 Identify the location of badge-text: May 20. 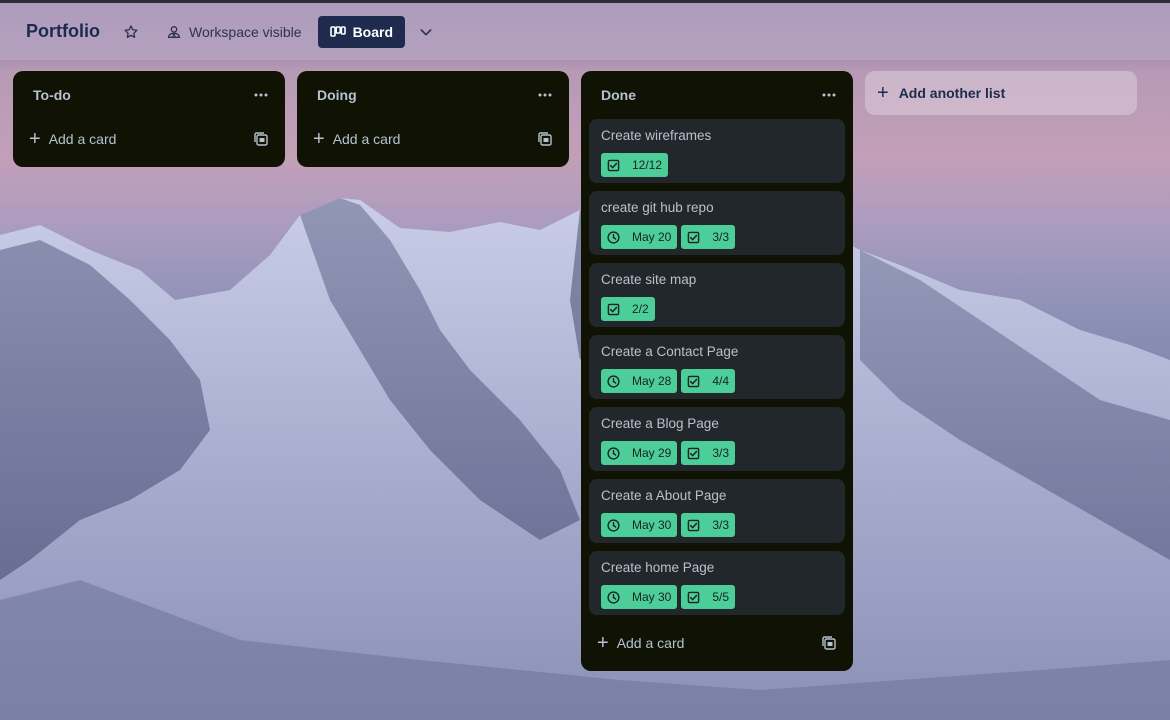
(652, 237).